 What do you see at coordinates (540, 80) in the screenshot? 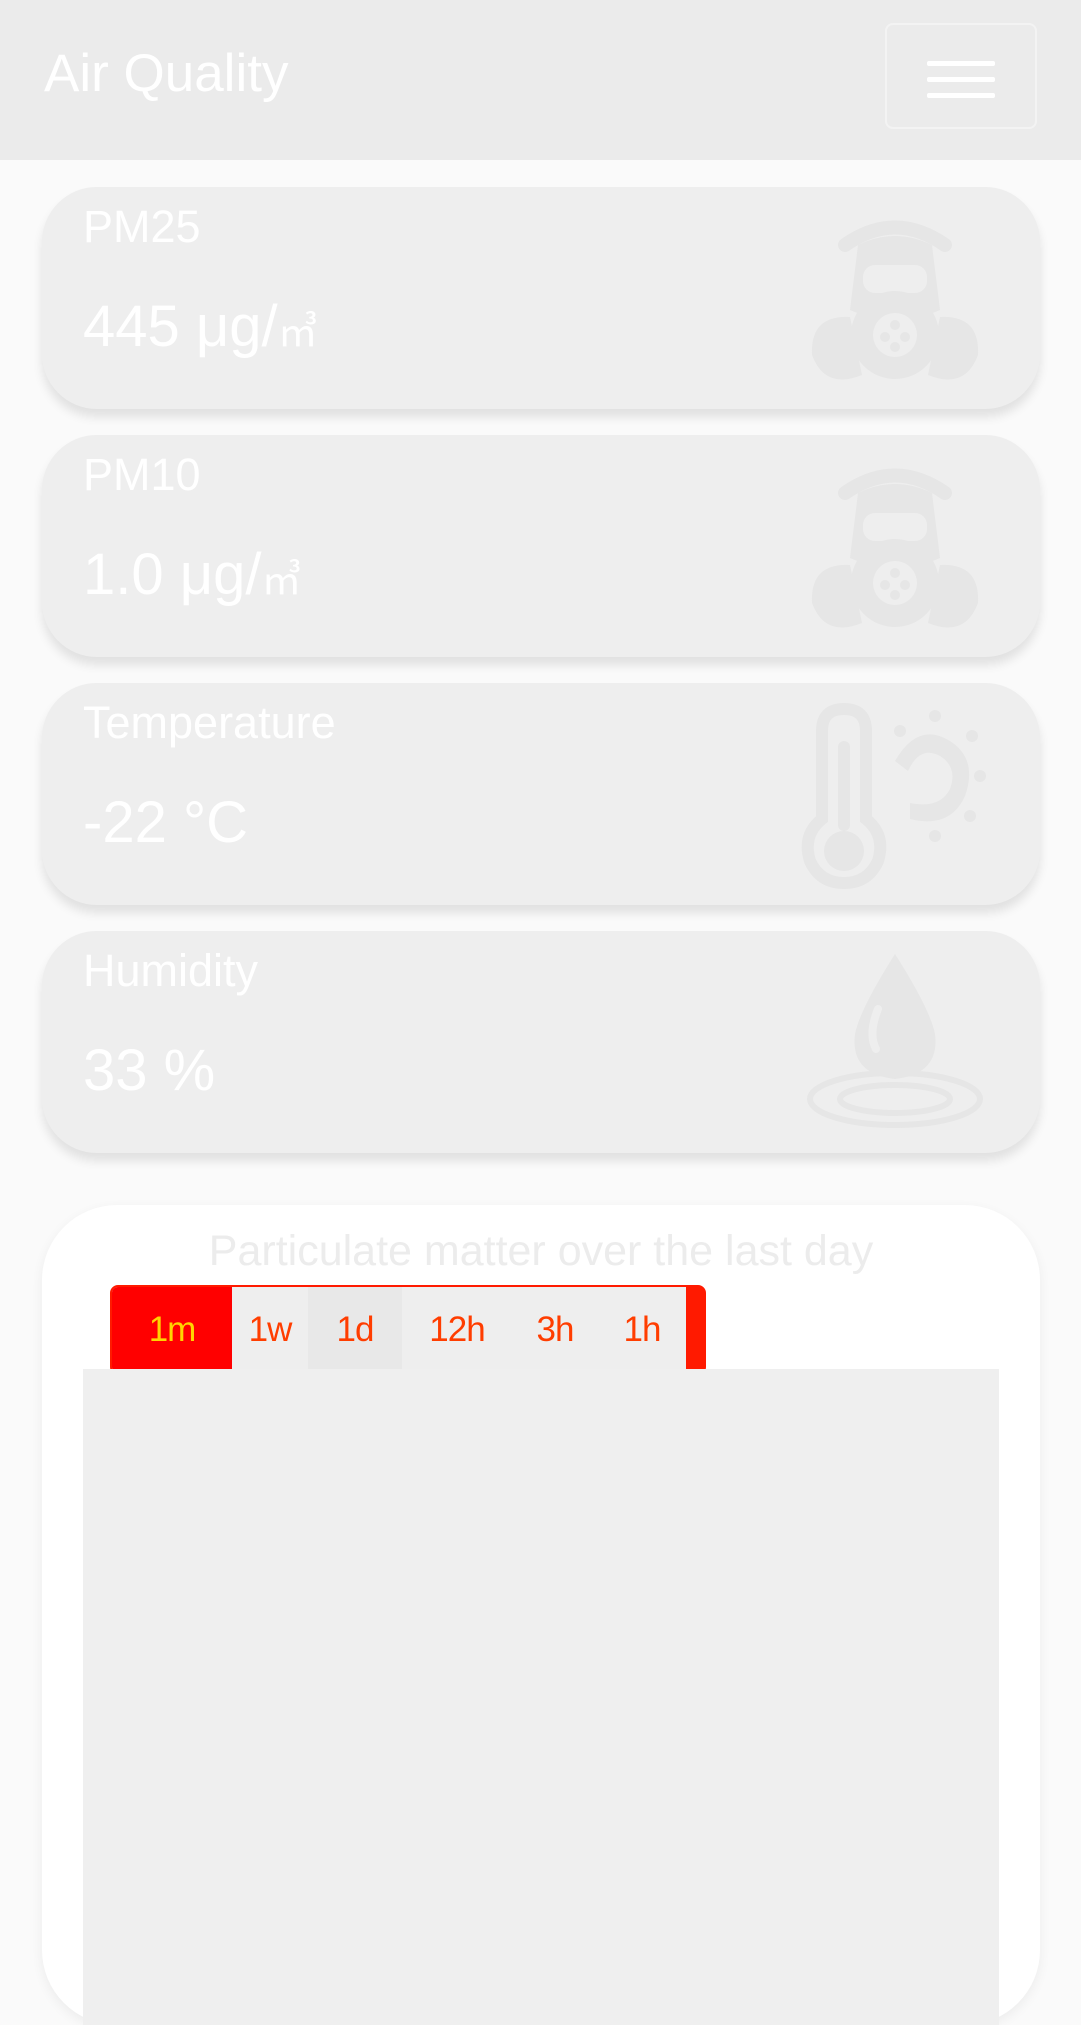
I see `navbar: Air Quality` at bounding box center [540, 80].